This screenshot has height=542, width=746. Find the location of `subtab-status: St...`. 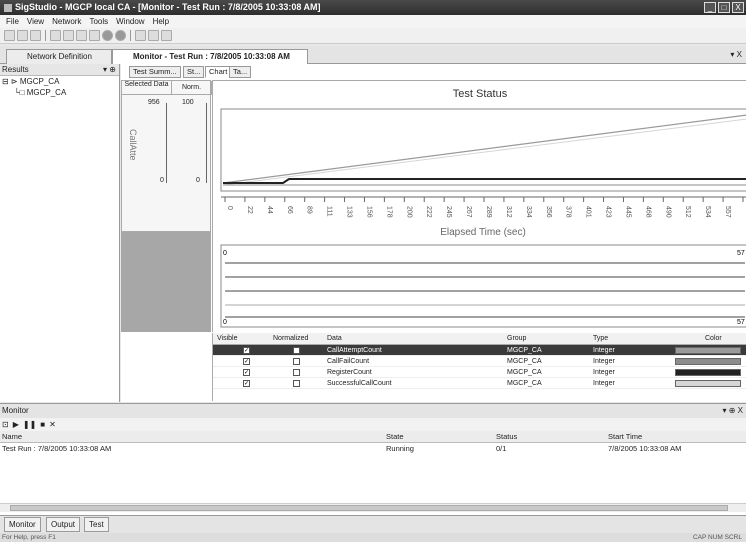

subtab-status: St... is located at coordinates (194, 72).